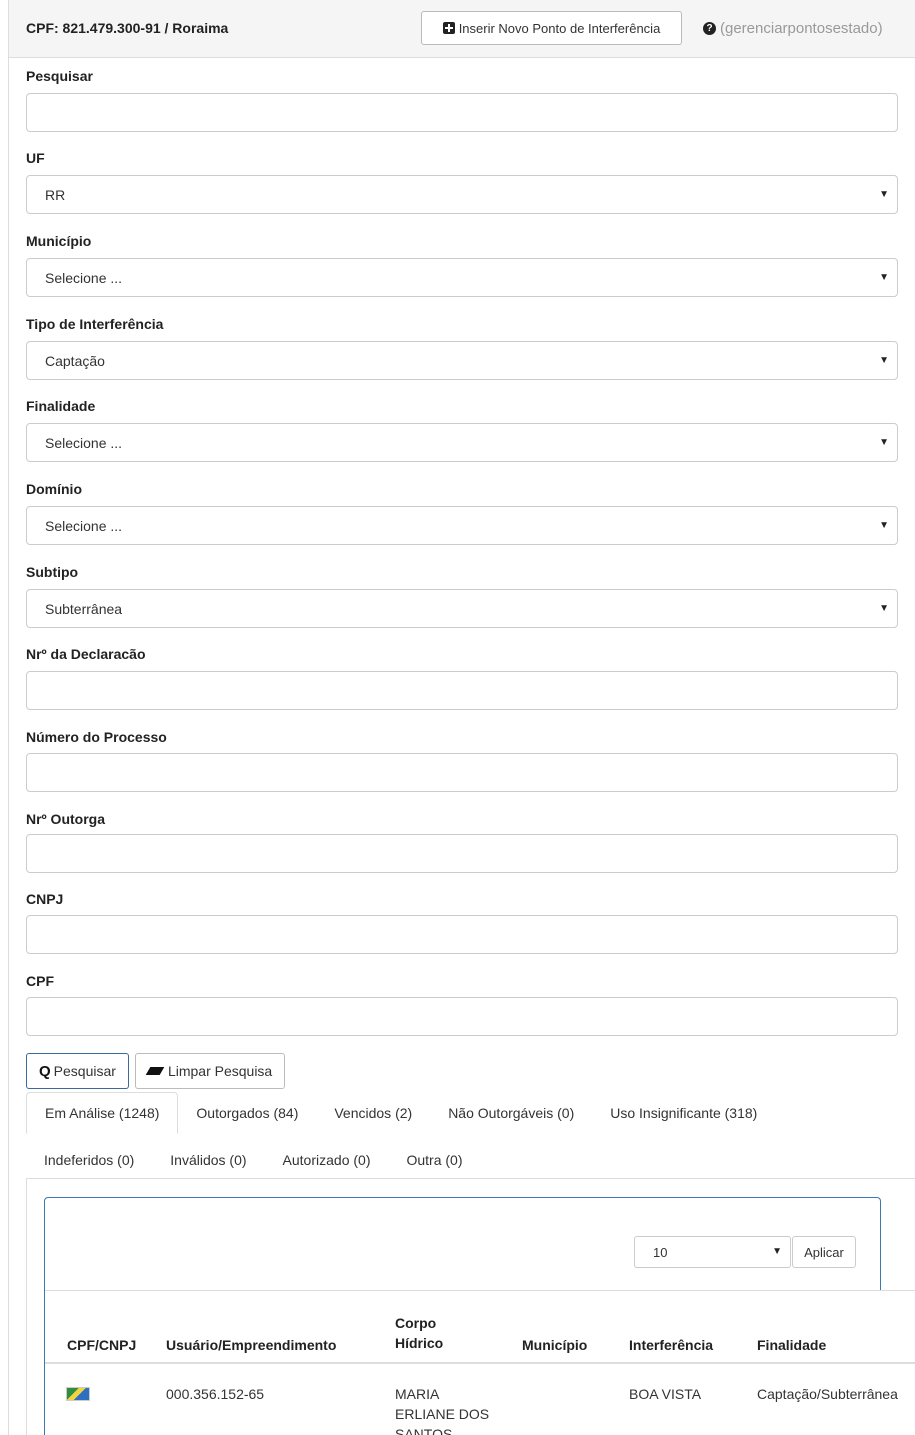 This screenshot has width=915, height=1435. Describe the element at coordinates (462, 525) in the screenshot. I see `dominio-select: Selecione ... ▼` at that location.